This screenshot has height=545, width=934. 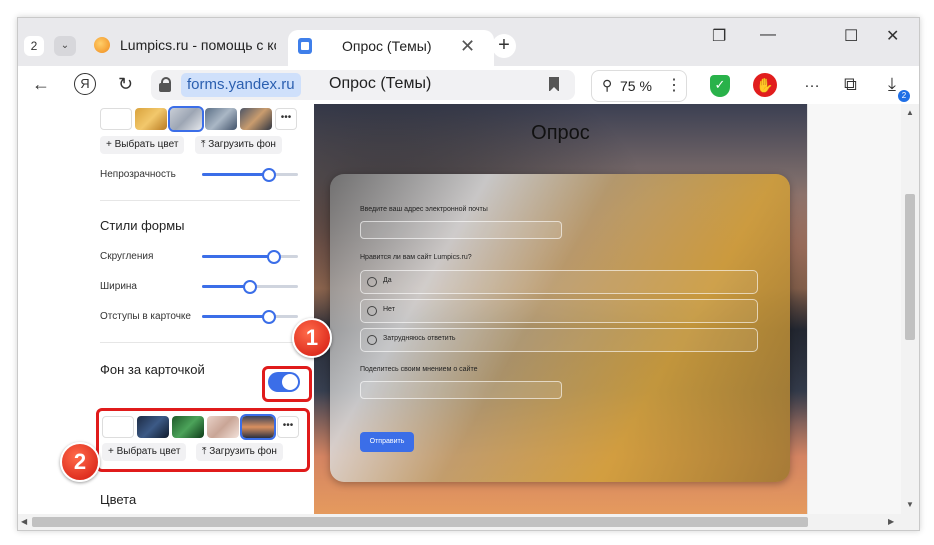 What do you see at coordinates (250, 287) in the screenshot?
I see `width-slider` at bounding box center [250, 287].